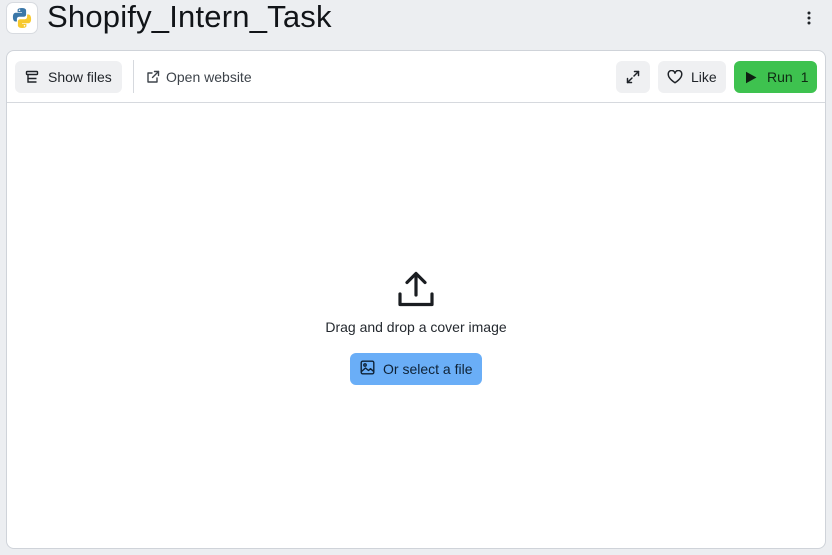 This screenshot has height=555, width=832. What do you see at coordinates (189, 17) in the screenshot?
I see `app-title: Shopify_Intern_Task` at bounding box center [189, 17].